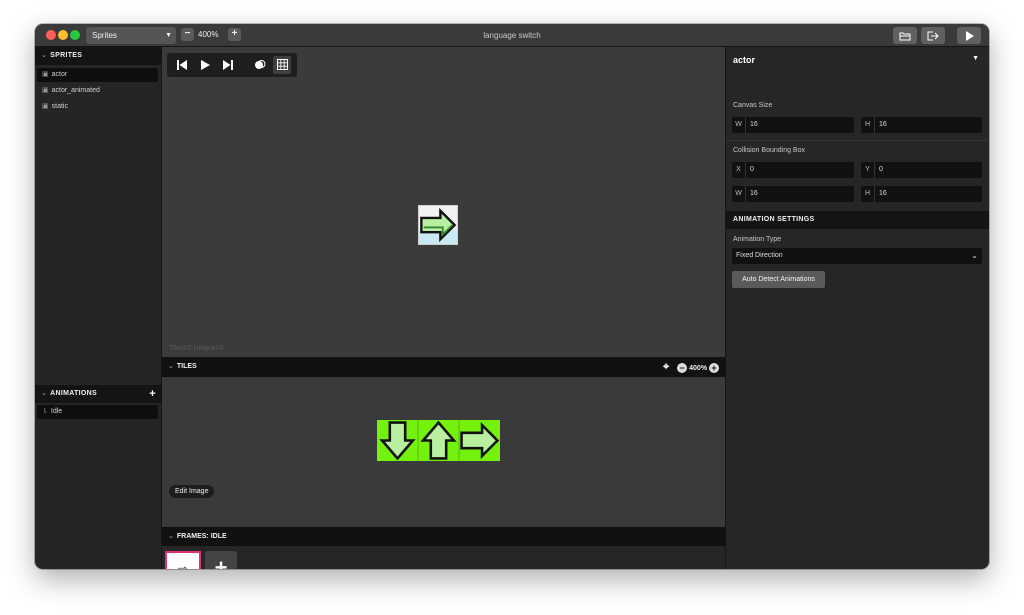 Image resolution: width=1024 pixels, height=615 pixels. Describe the element at coordinates (754, 193) in the screenshot. I see `collision-width-value: 16` at that location.